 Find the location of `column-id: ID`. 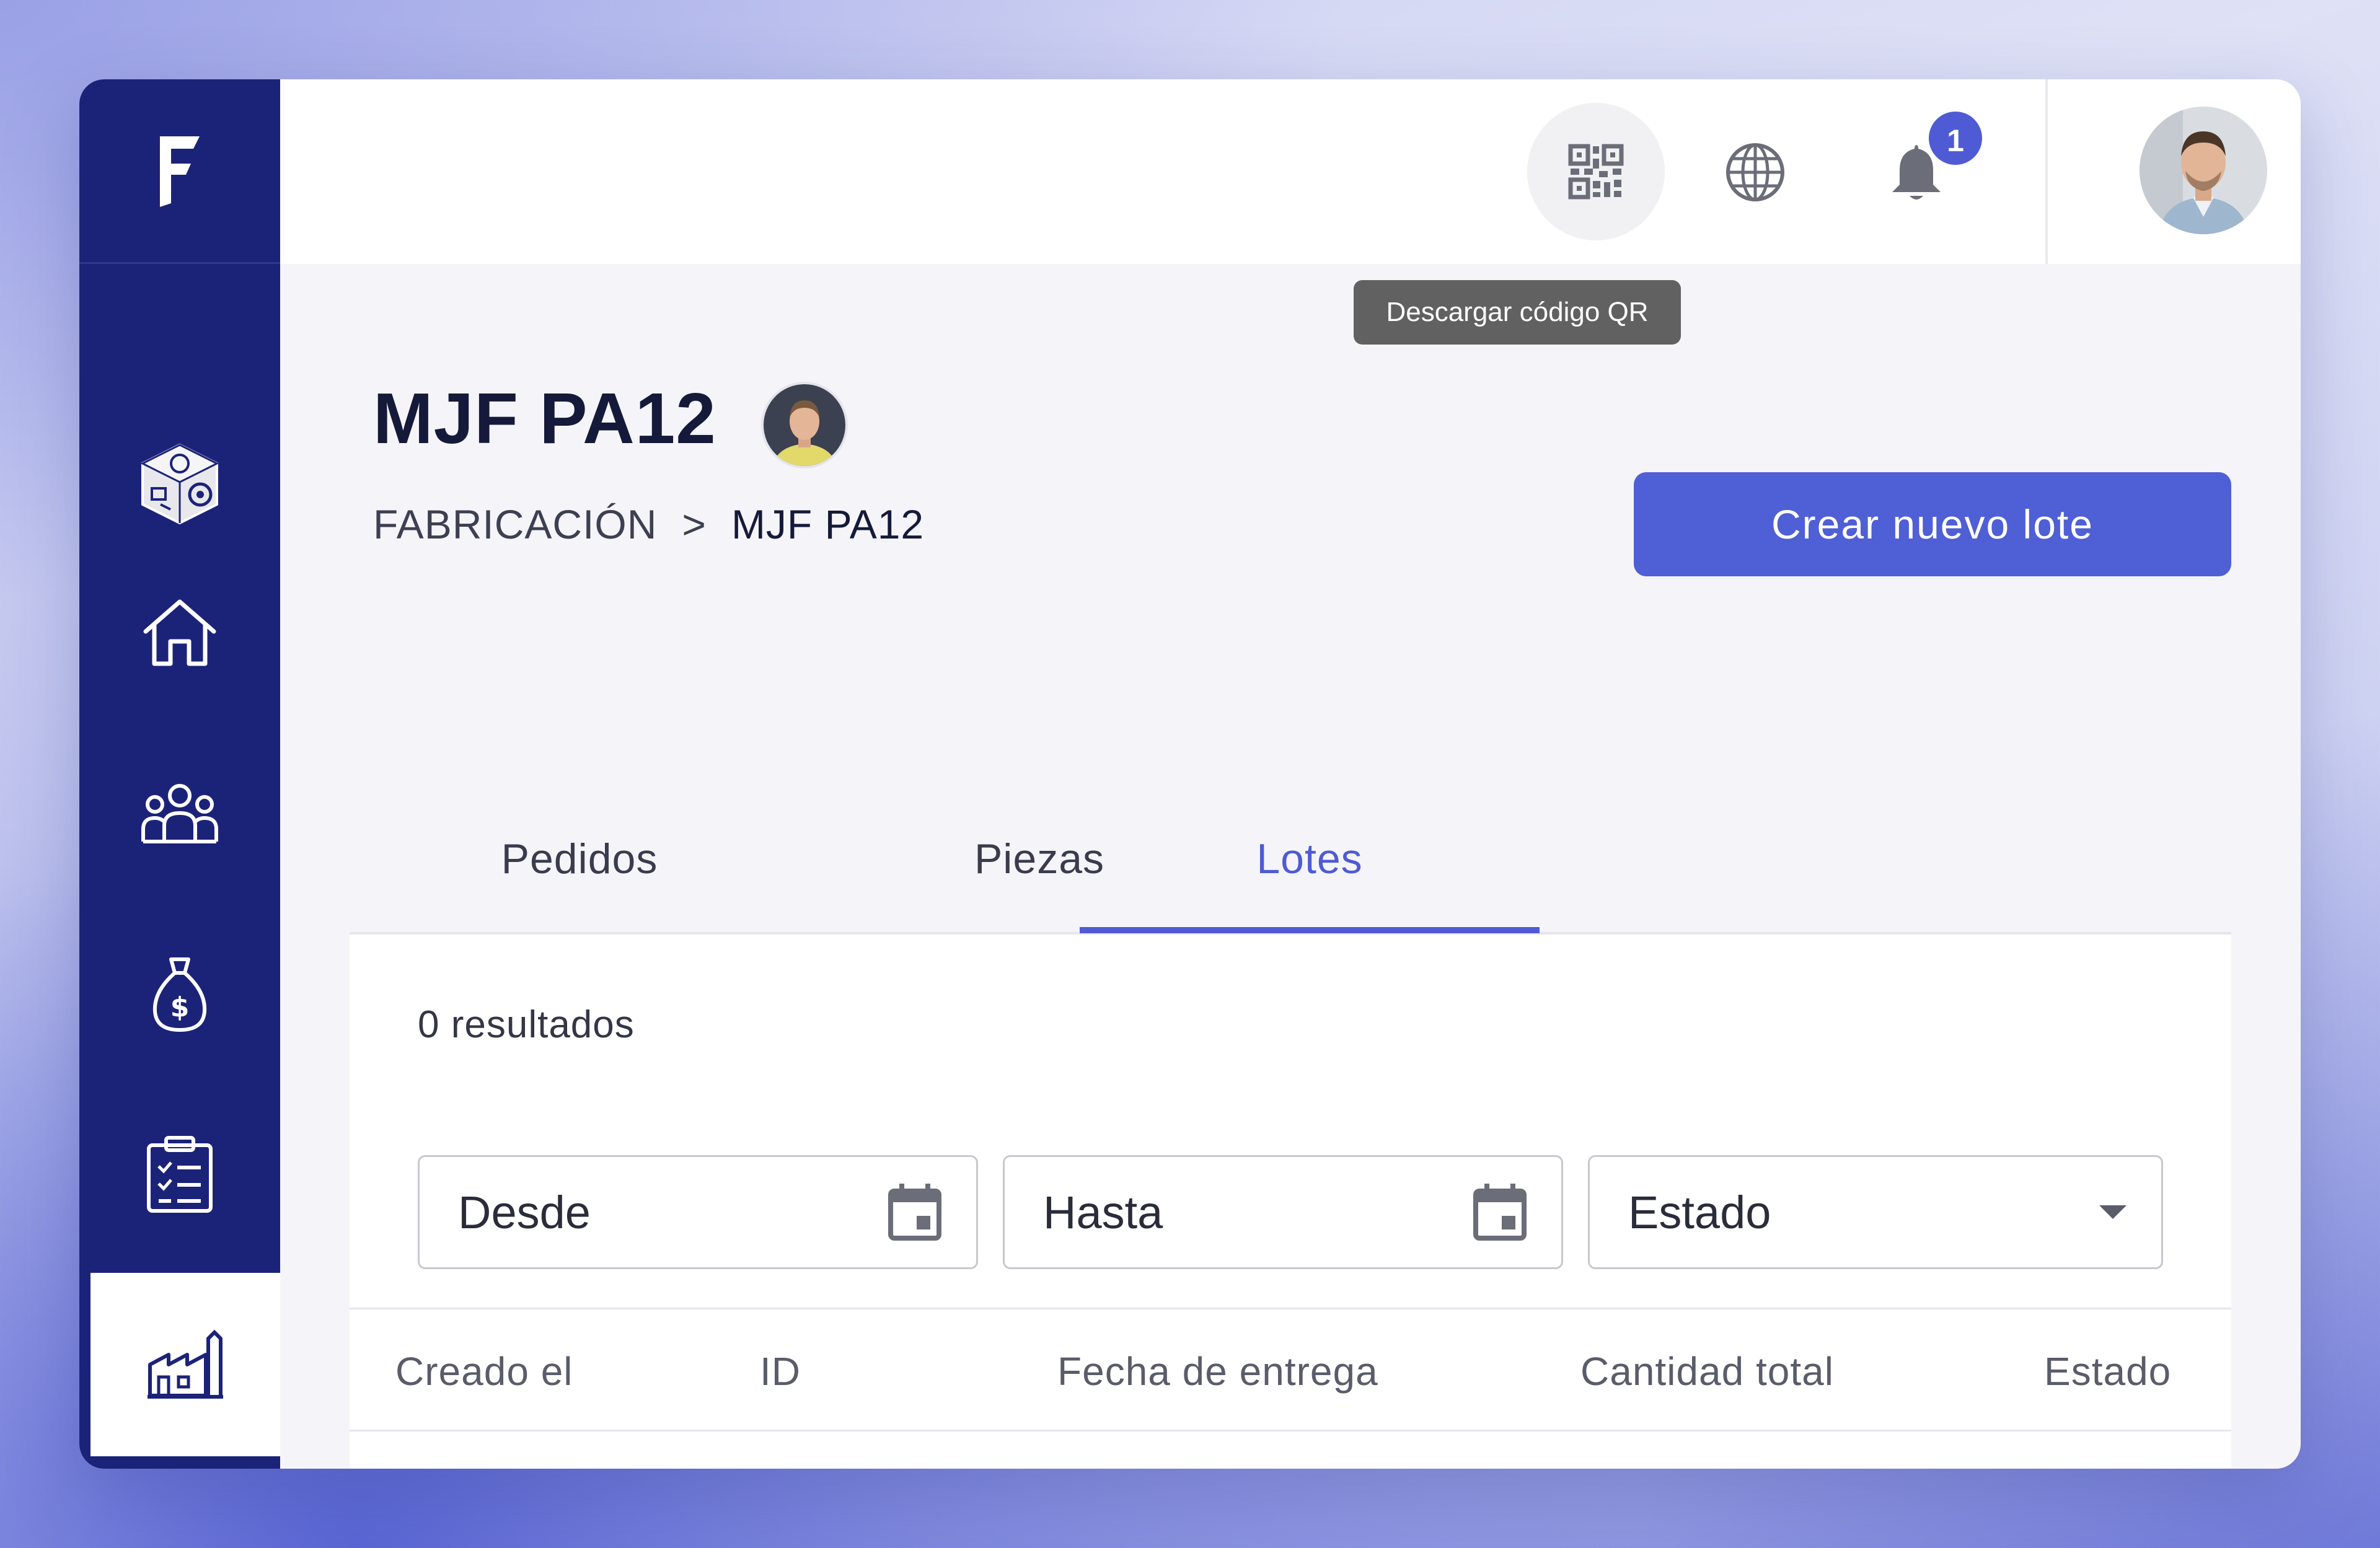

column-id: ID is located at coordinates (780, 1371).